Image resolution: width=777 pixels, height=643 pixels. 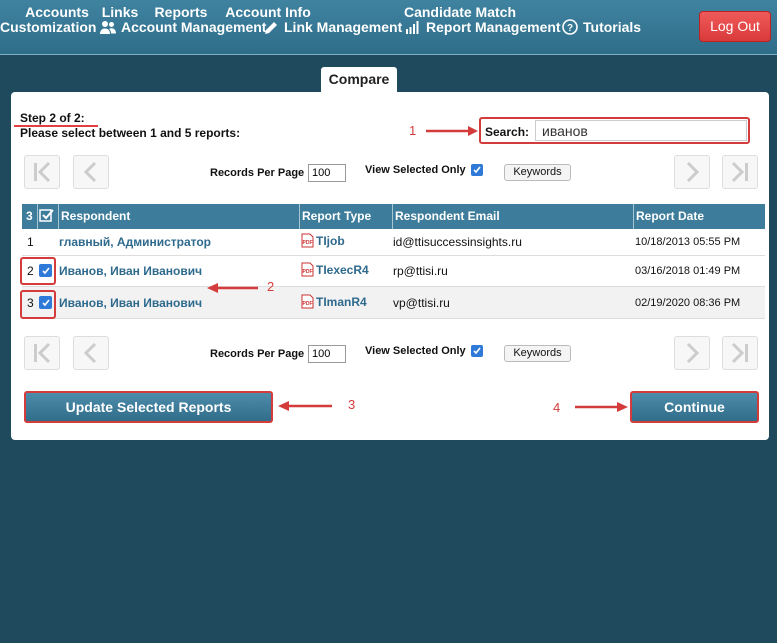 What do you see at coordinates (507, 132) in the screenshot?
I see `search-label: Search:` at bounding box center [507, 132].